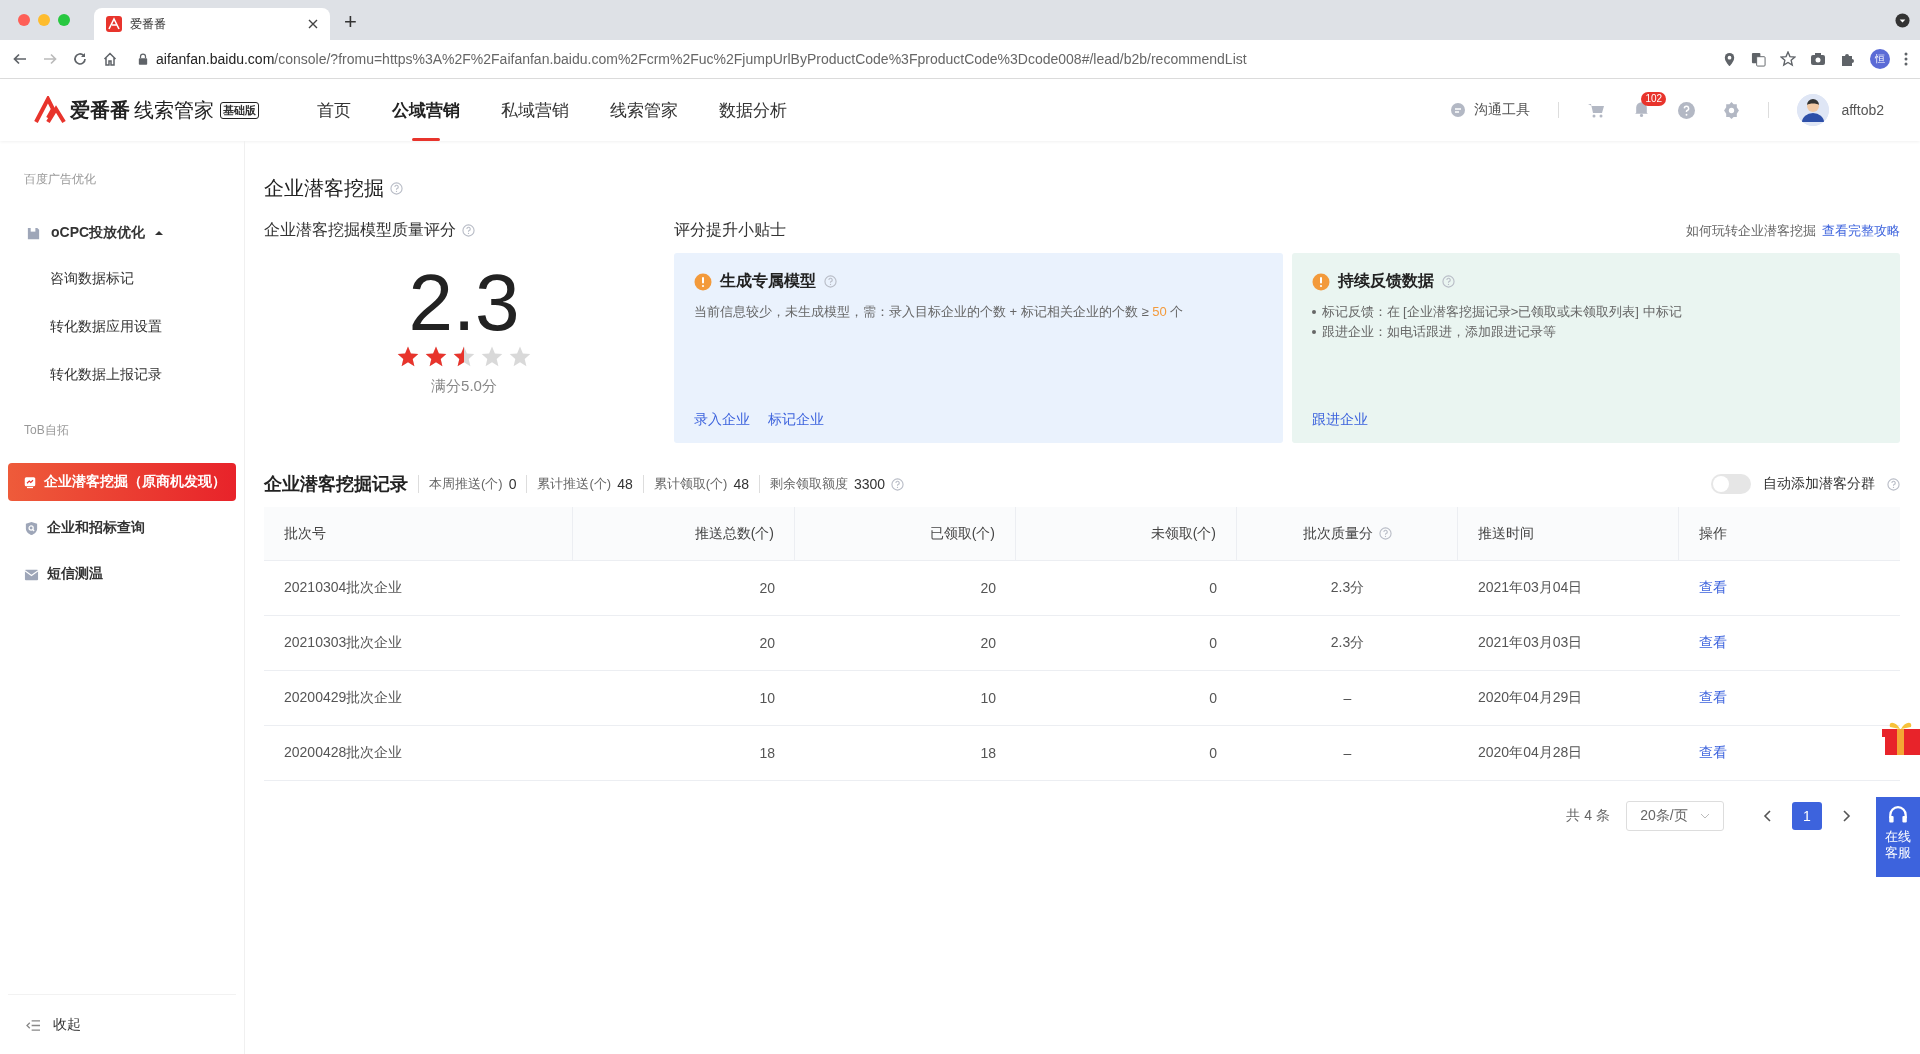 The width and height of the screenshot is (1920, 1054). I want to click on sidebar-item: 转化数据应用设置, so click(122, 327).